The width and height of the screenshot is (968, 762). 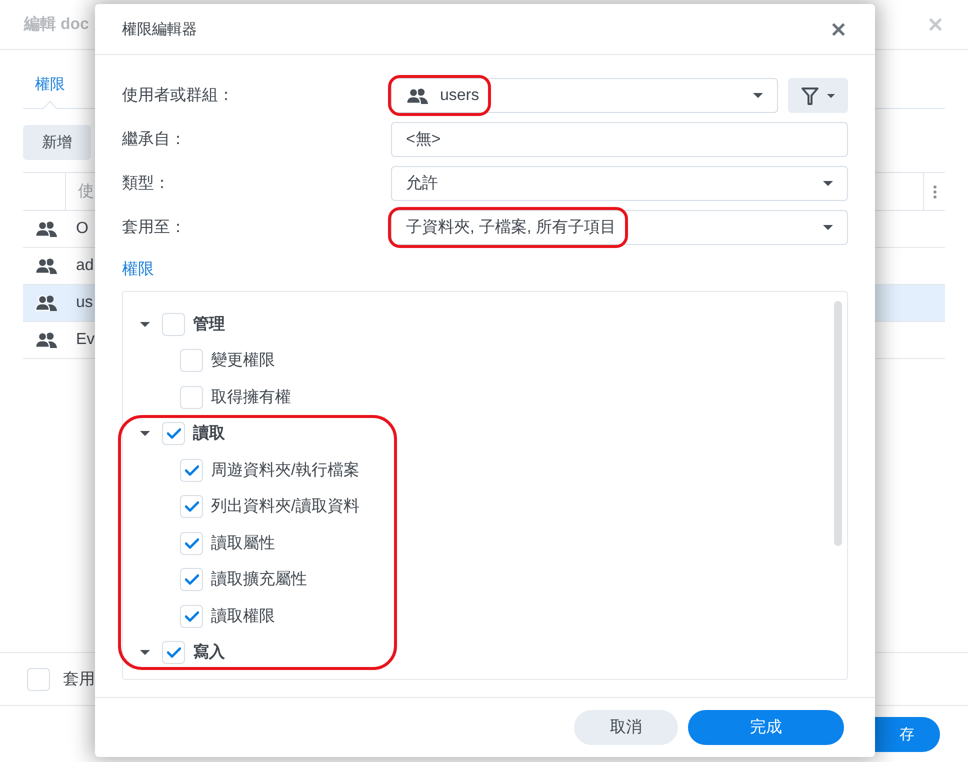 I want to click on more-icon, so click(x=934, y=191).